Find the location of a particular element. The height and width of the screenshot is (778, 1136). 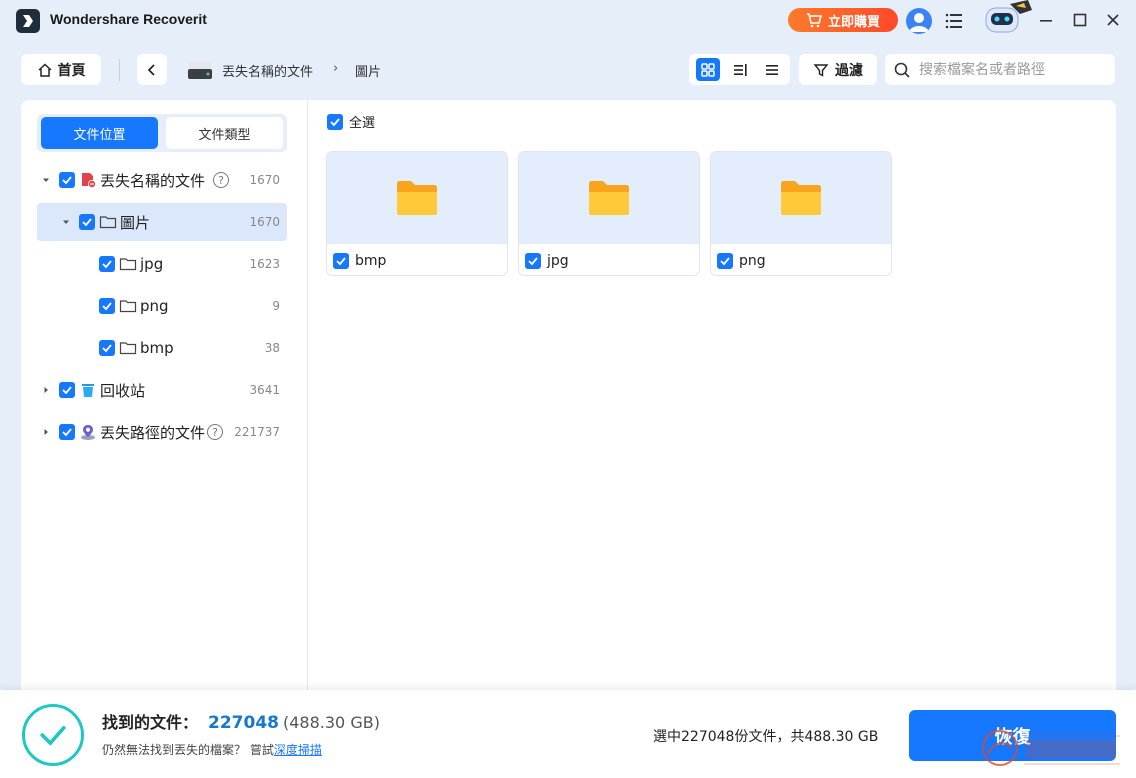

watermark-logo-icon is located at coordinates (1051, 748).